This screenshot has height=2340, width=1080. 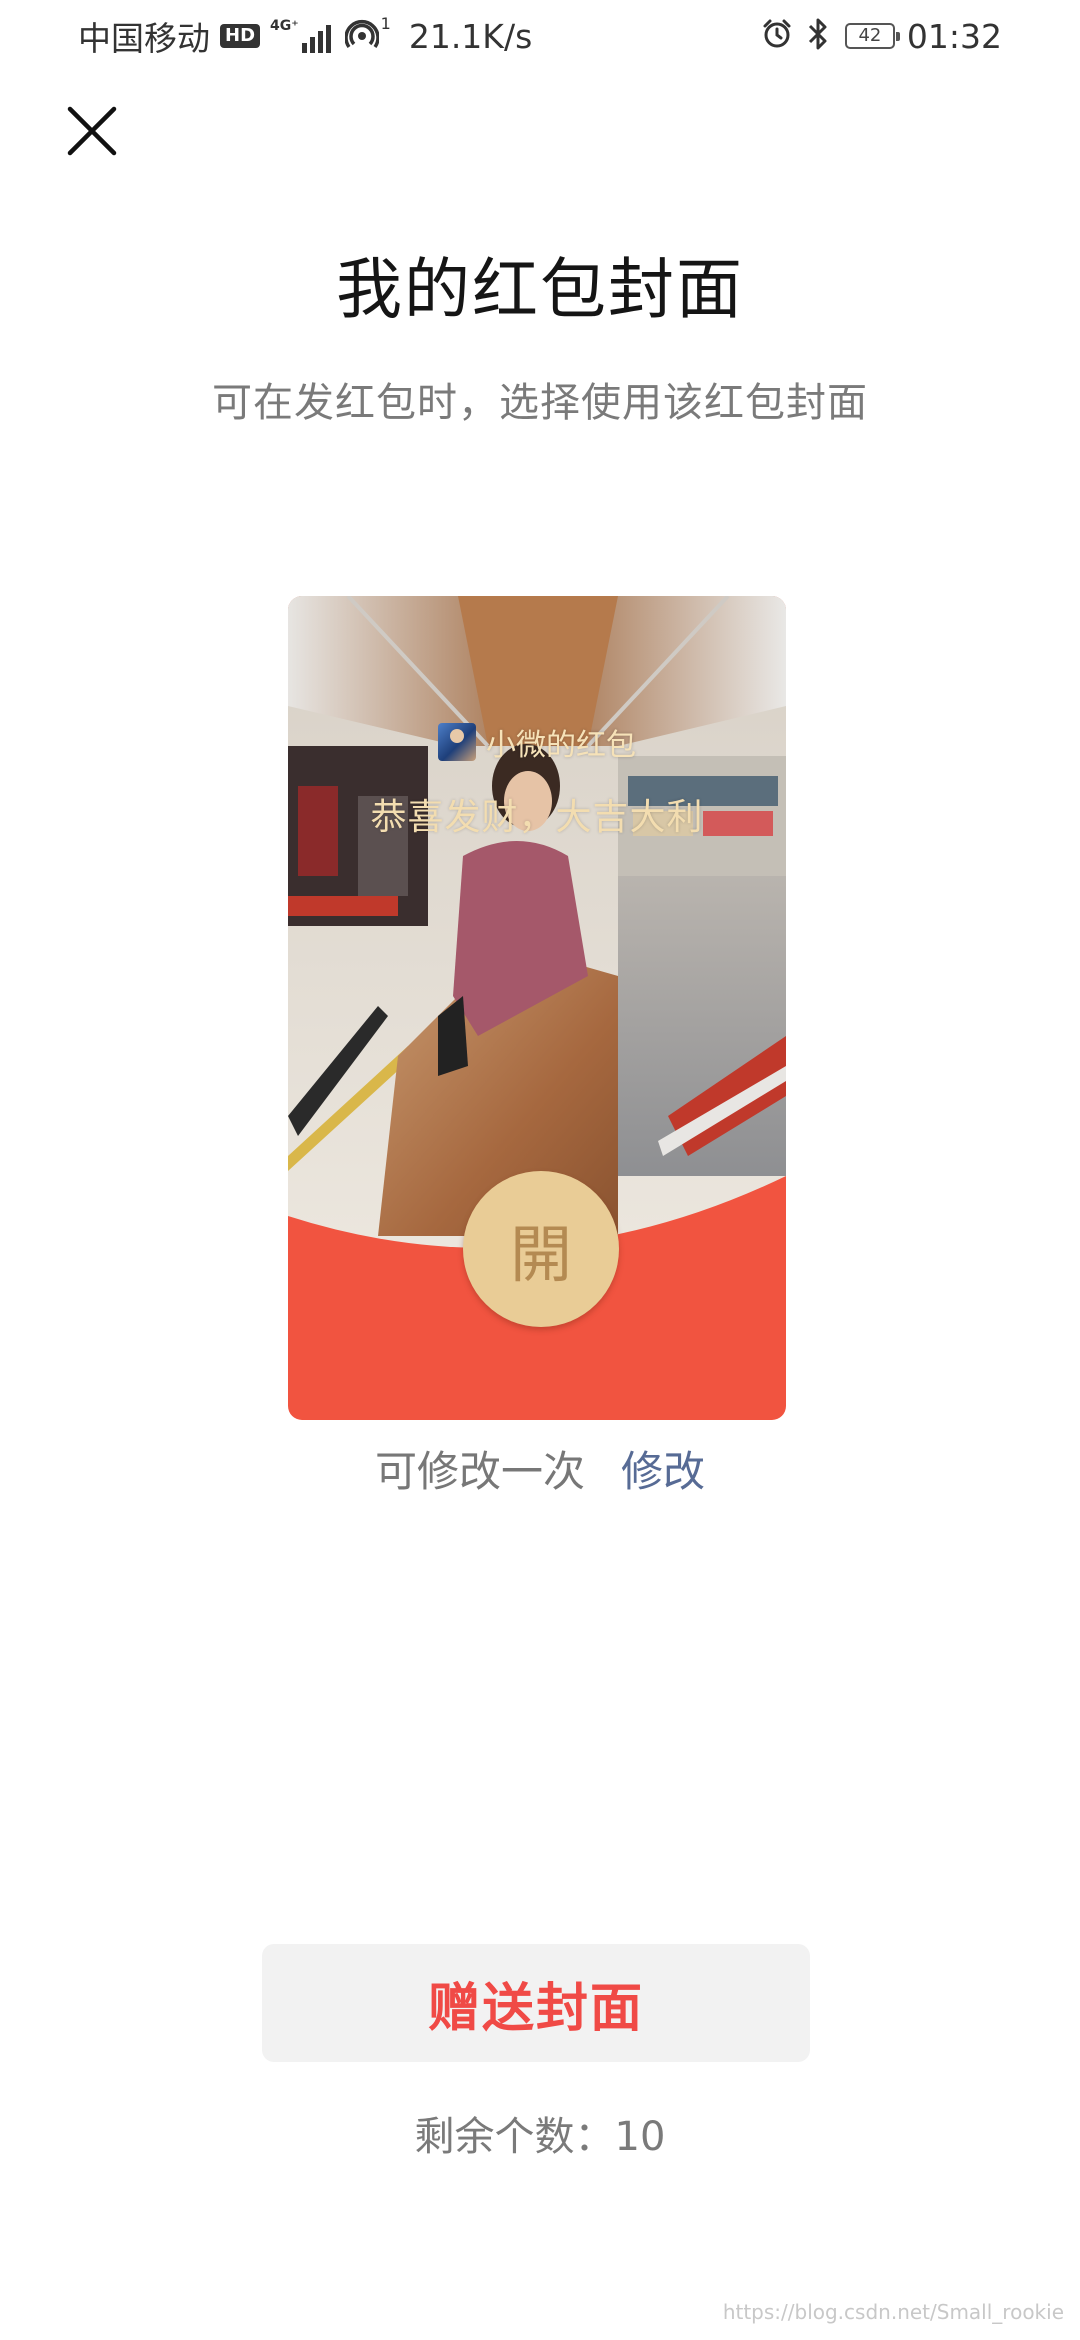 What do you see at coordinates (540, 2137) in the screenshot?
I see `remaining-count: 剩余个数：10` at bounding box center [540, 2137].